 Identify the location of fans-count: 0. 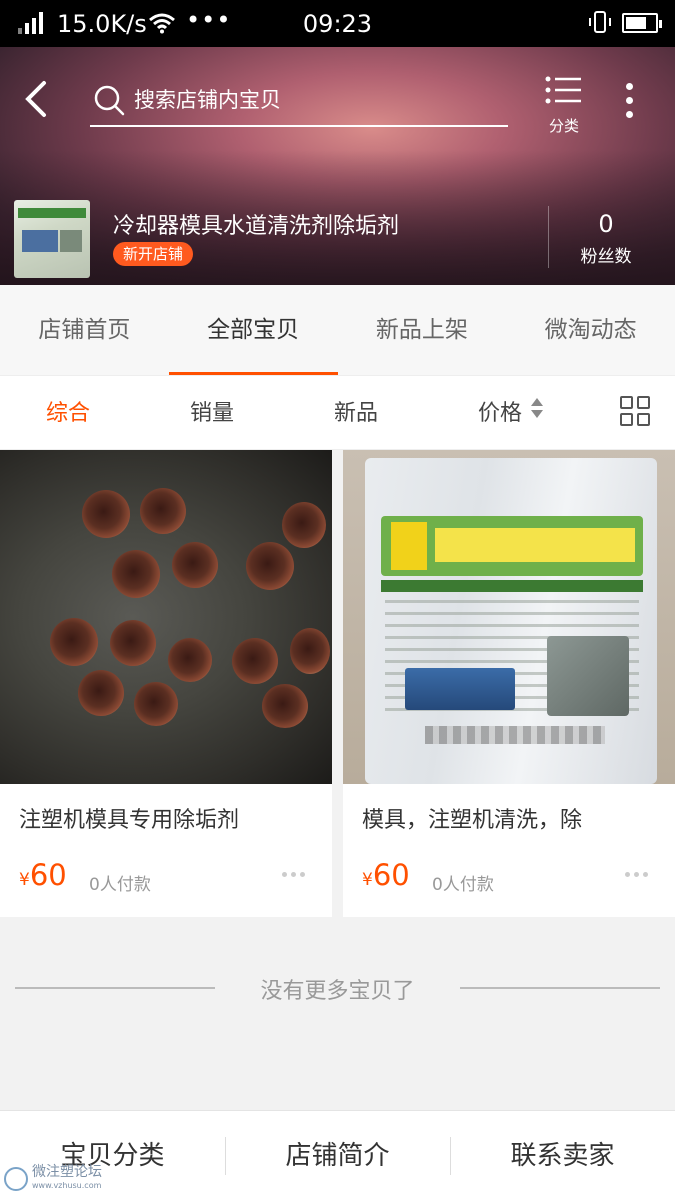
(606, 224).